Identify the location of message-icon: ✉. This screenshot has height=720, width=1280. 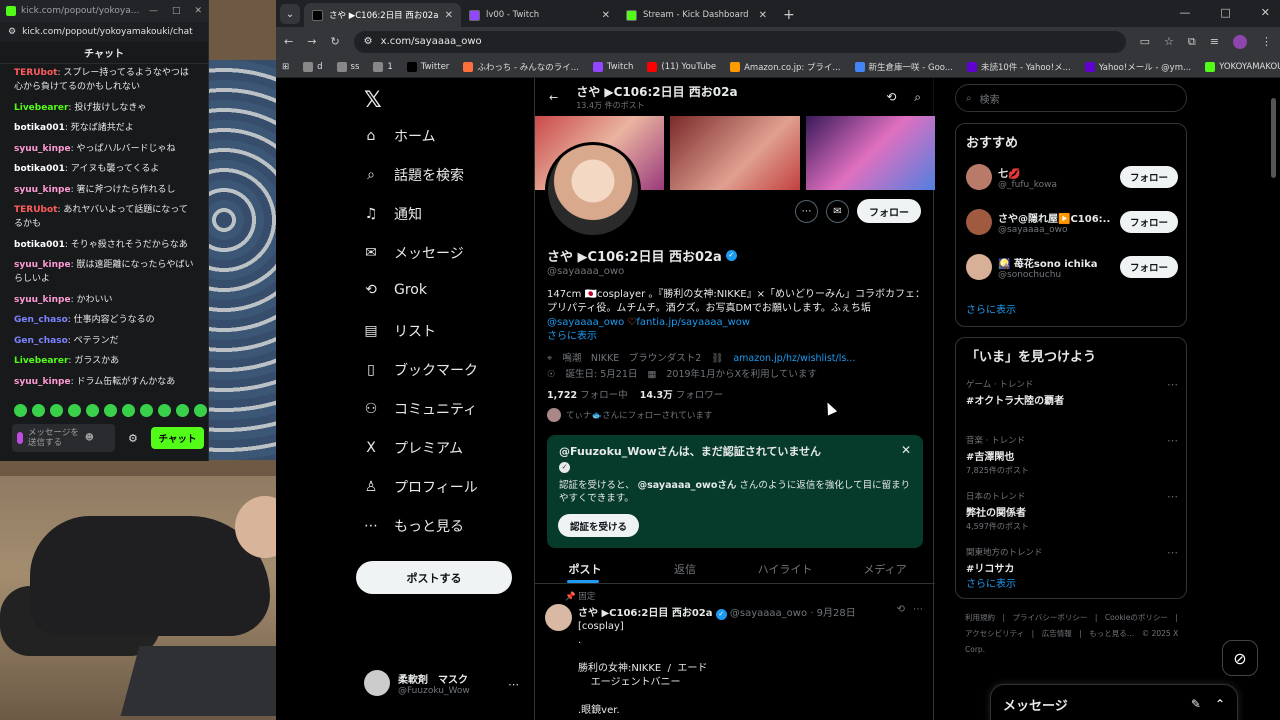
(837, 211).